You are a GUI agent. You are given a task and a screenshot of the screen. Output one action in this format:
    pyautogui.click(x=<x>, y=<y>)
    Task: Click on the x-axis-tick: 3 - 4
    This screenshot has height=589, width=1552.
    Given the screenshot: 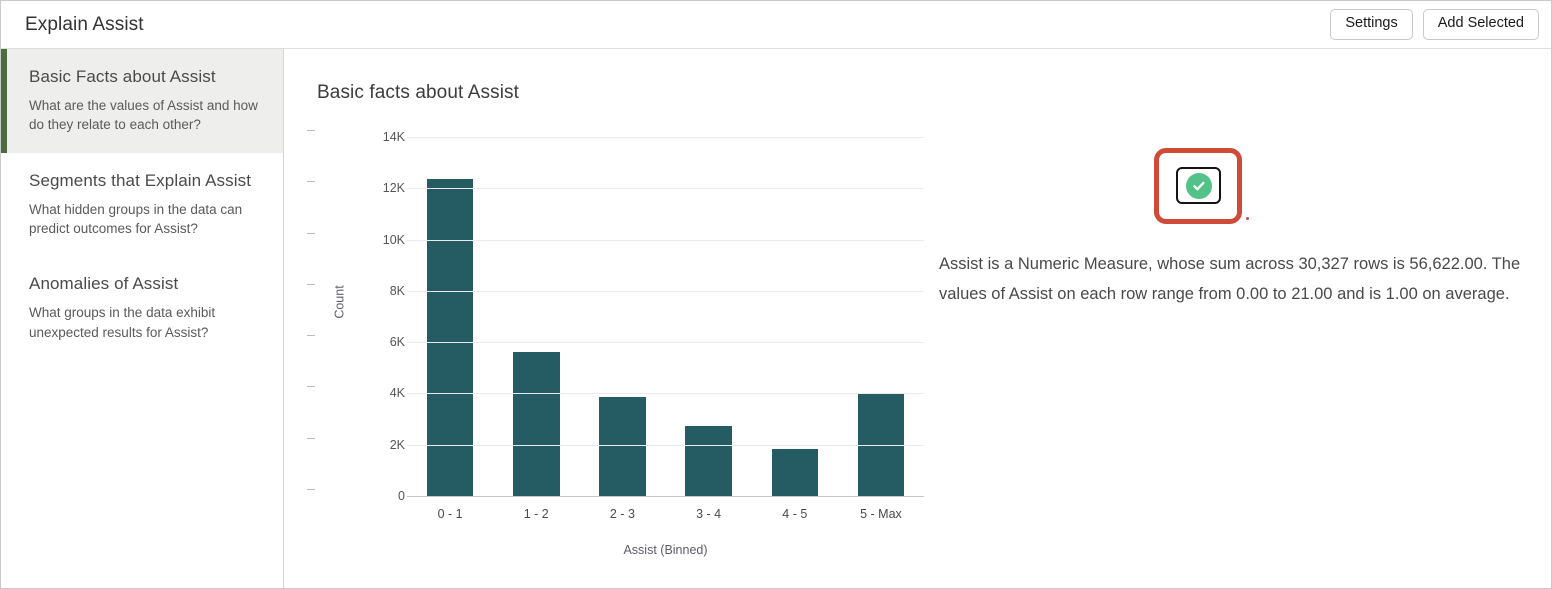 What is the action you would take?
    pyautogui.click(x=709, y=514)
    